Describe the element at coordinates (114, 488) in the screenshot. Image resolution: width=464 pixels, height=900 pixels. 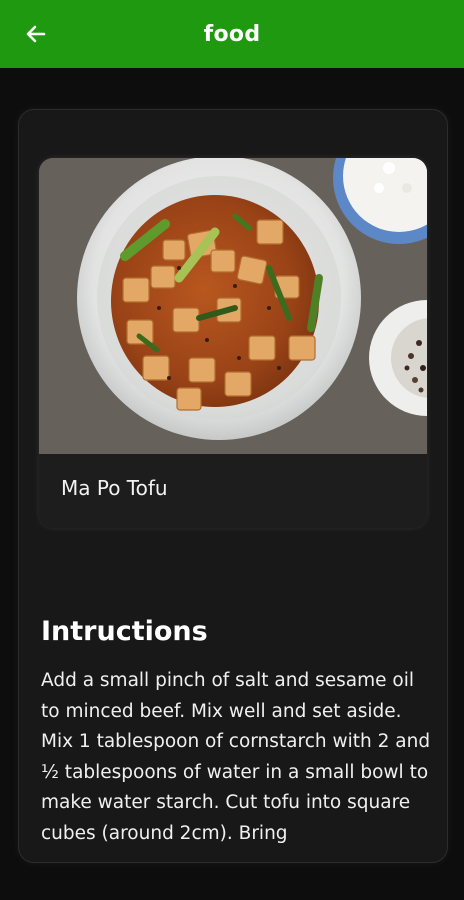
I see `recipe-name: Ma Po Tofu` at that location.